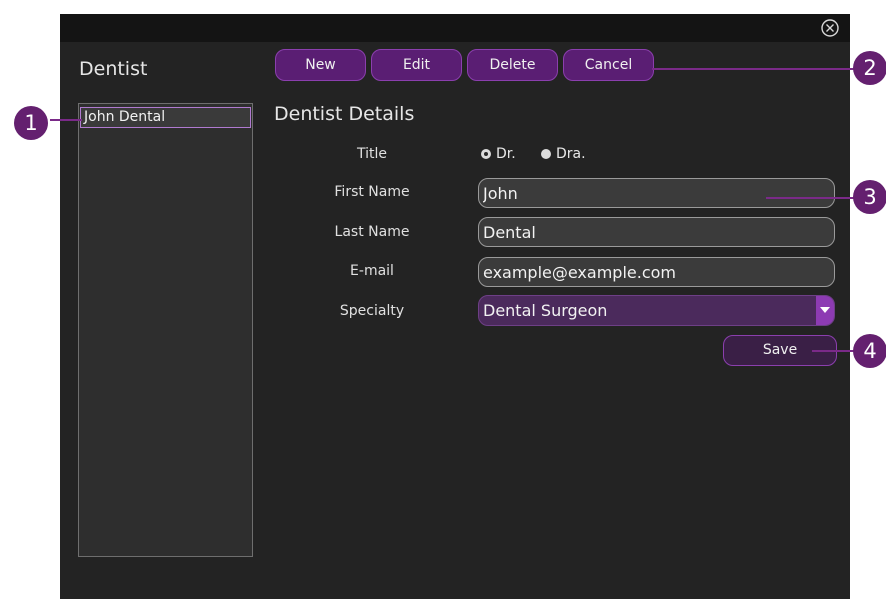 This screenshot has height=599, width=886. What do you see at coordinates (869, 197) in the screenshot?
I see `callout-3: 3` at bounding box center [869, 197].